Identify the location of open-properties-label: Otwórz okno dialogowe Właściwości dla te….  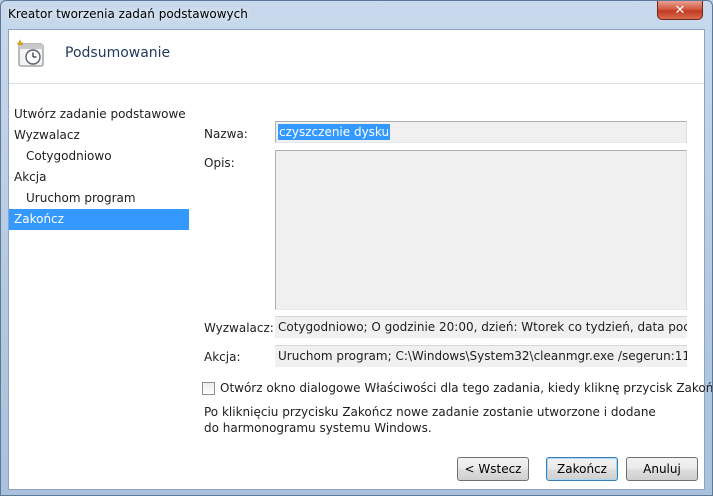
(466, 388).